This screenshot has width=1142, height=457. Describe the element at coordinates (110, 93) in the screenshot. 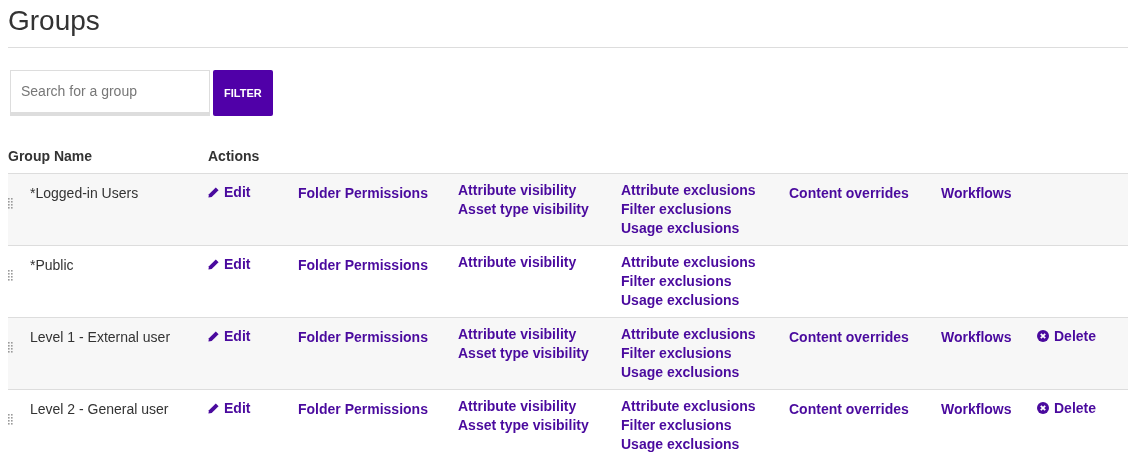

I see `search-field: Search for a group` at that location.